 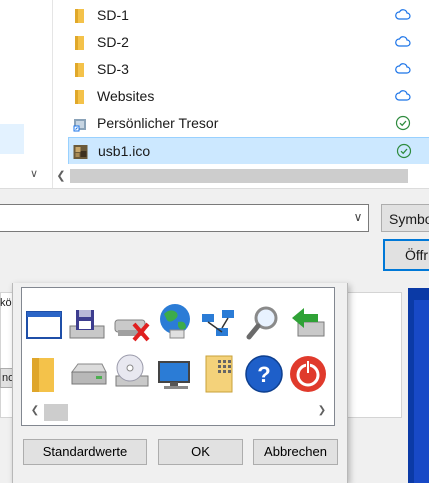 What do you see at coordinates (126, 96) in the screenshot?
I see `file-name: Websites` at bounding box center [126, 96].